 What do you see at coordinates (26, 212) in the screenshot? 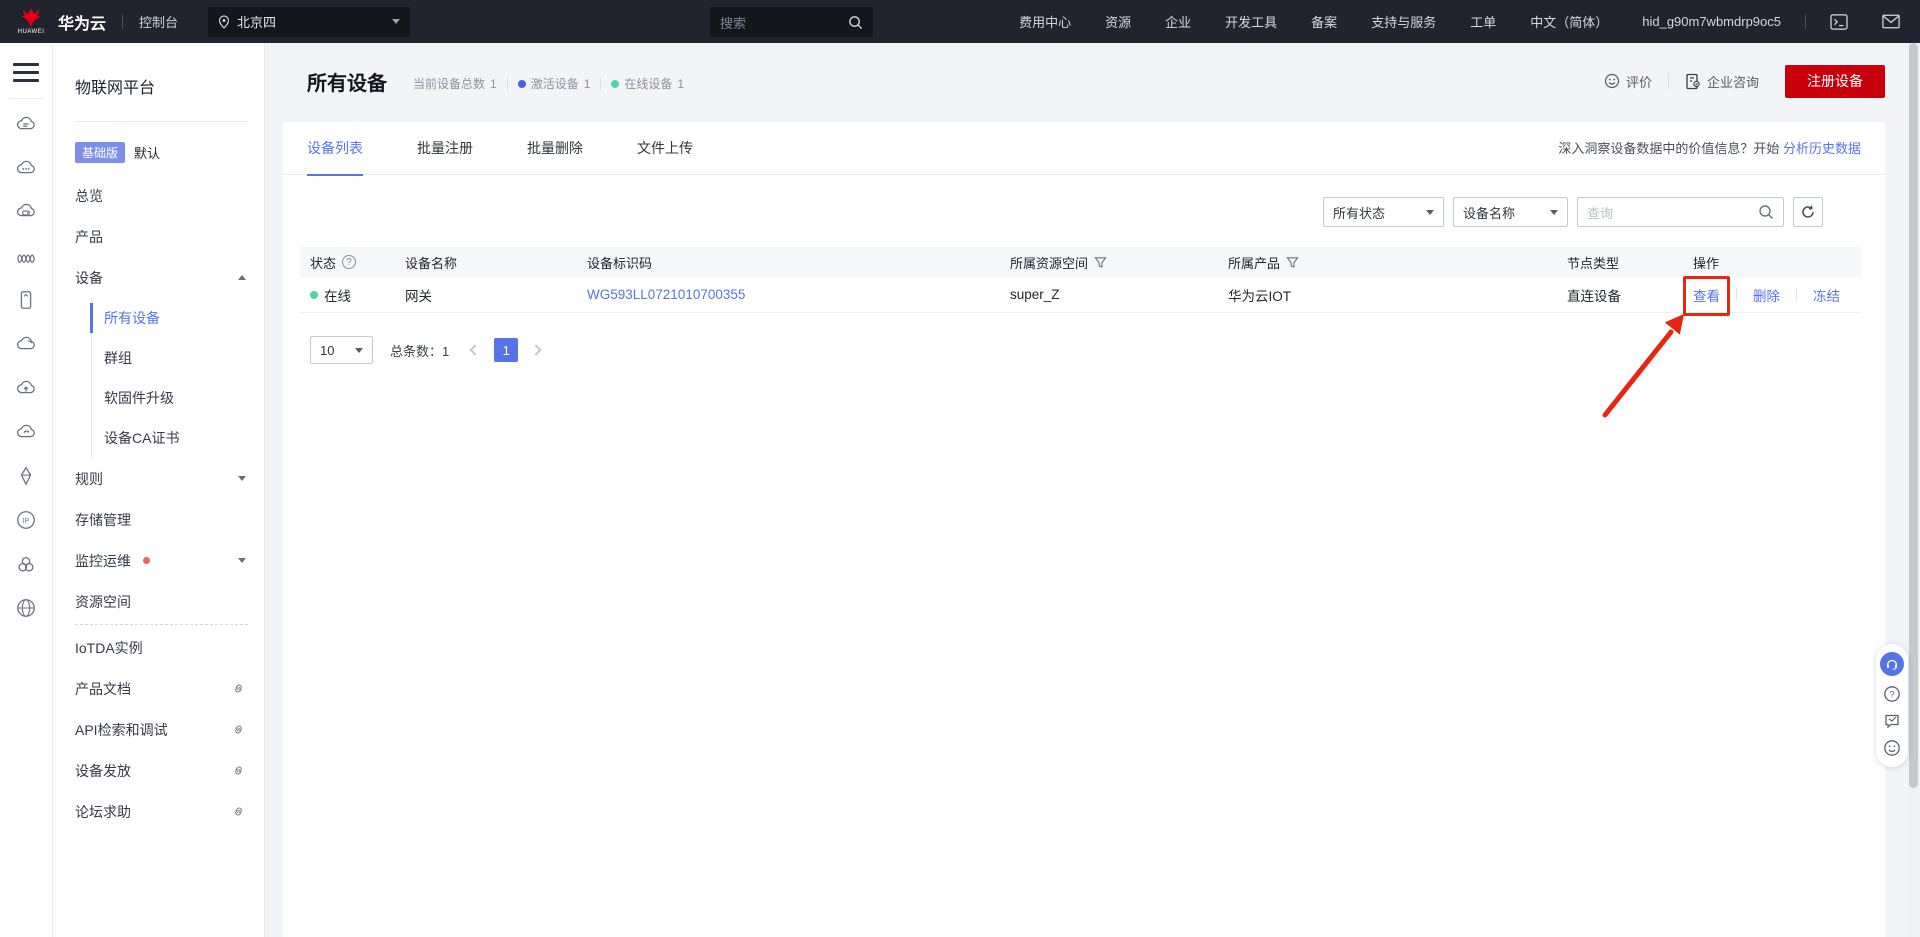
I see `cloud-card-icon` at bounding box center [26, 212].